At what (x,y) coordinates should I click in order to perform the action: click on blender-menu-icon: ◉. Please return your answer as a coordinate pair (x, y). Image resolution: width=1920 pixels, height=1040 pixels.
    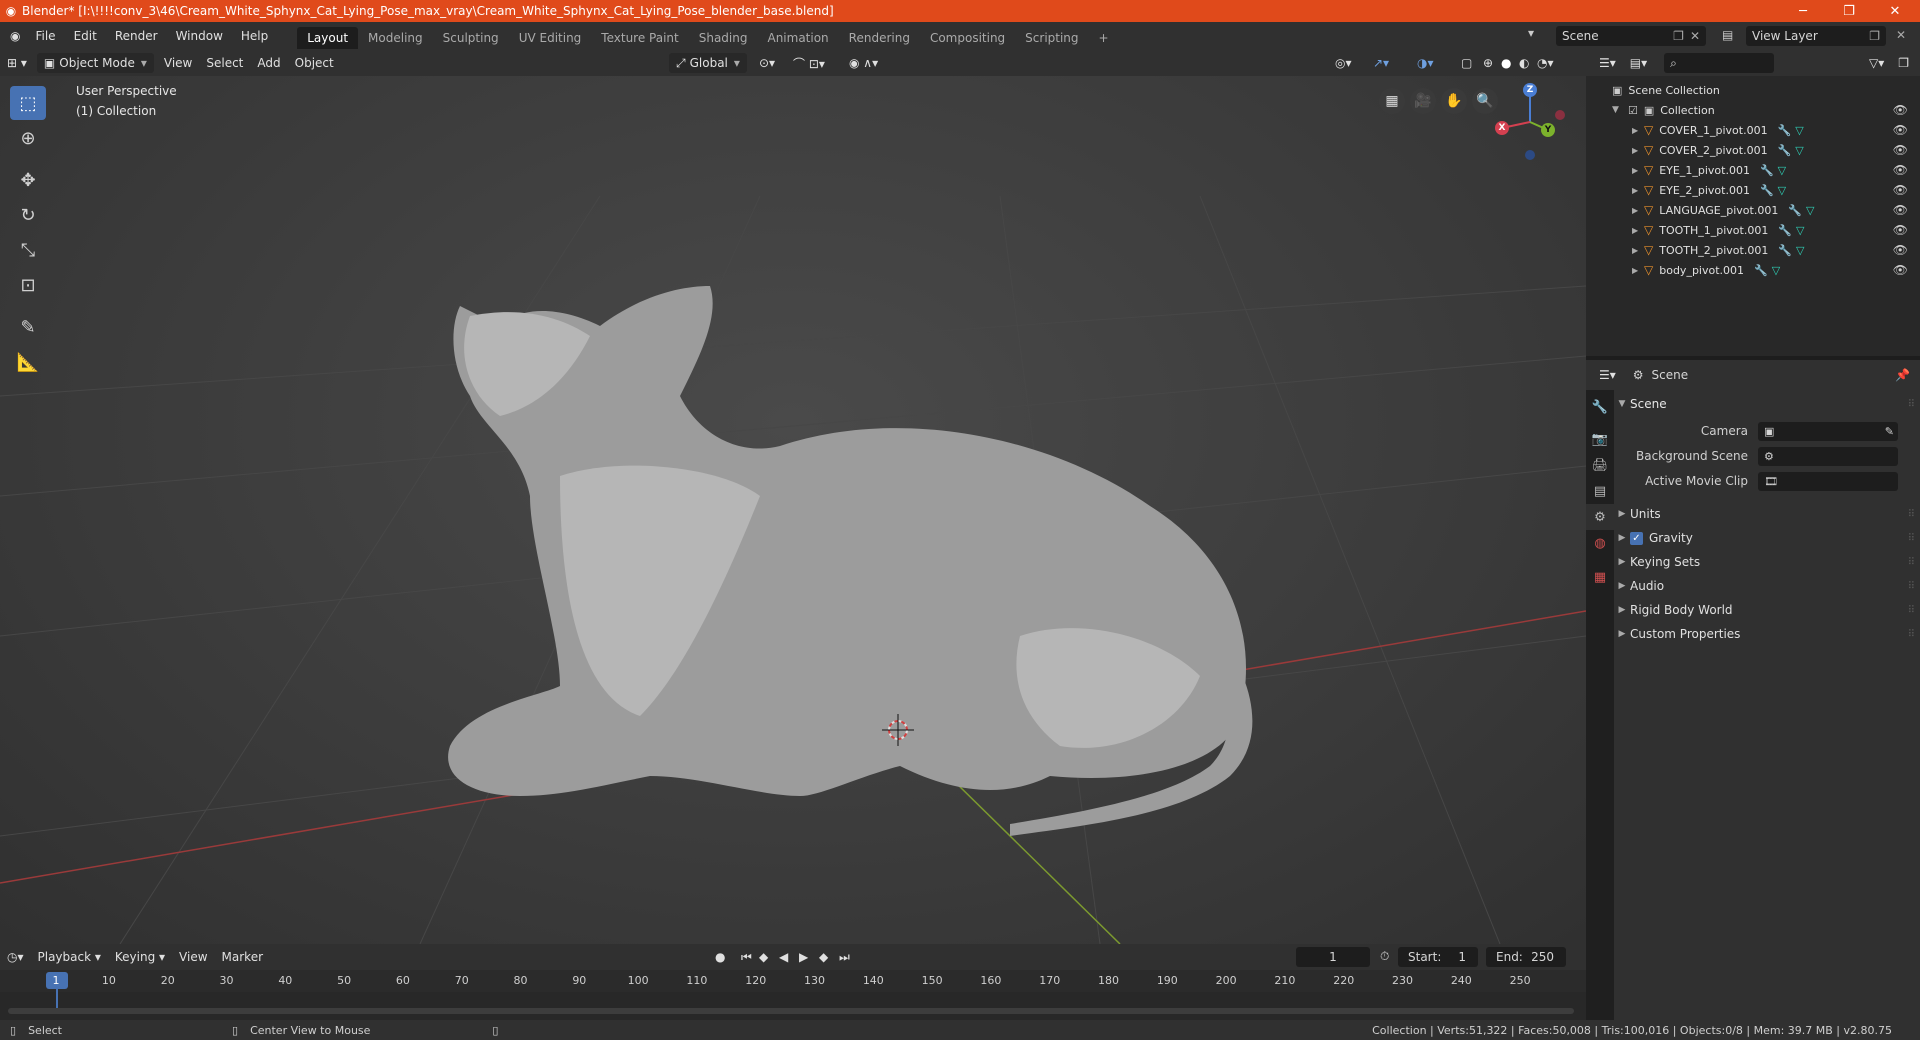
    Looking at the image, I should click on (13, 36).